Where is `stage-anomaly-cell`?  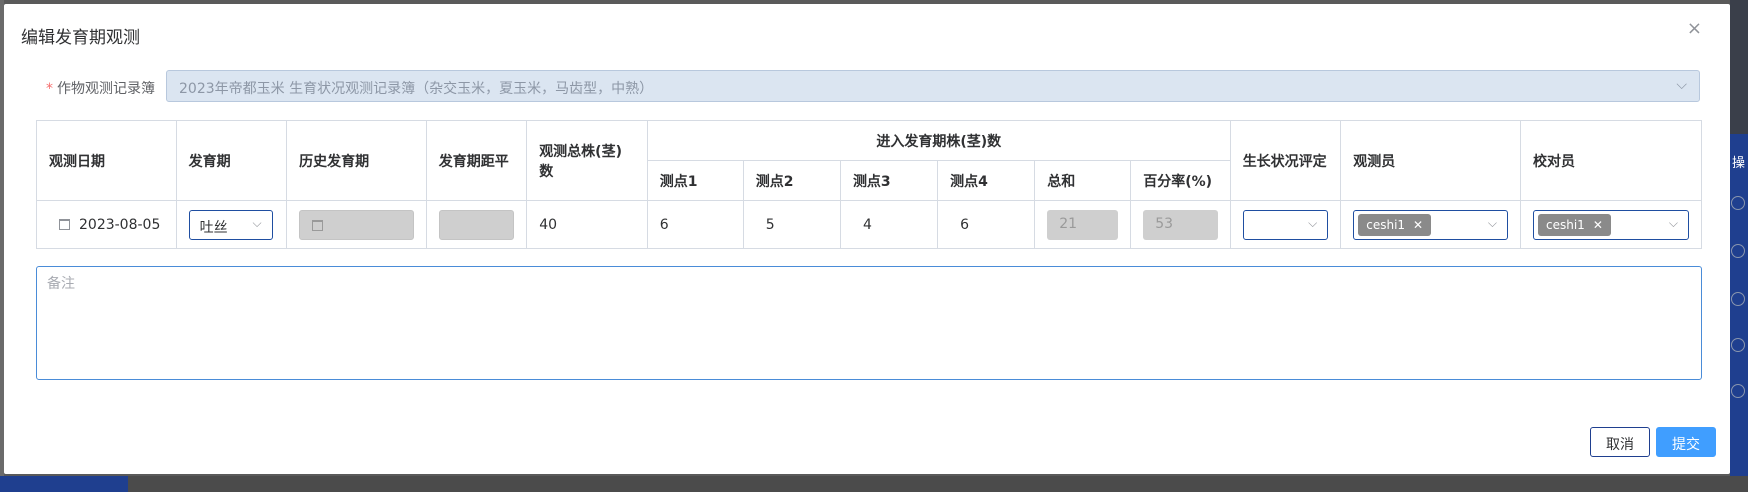 stage-anomaly-cell is located at coordinates (476, 224).